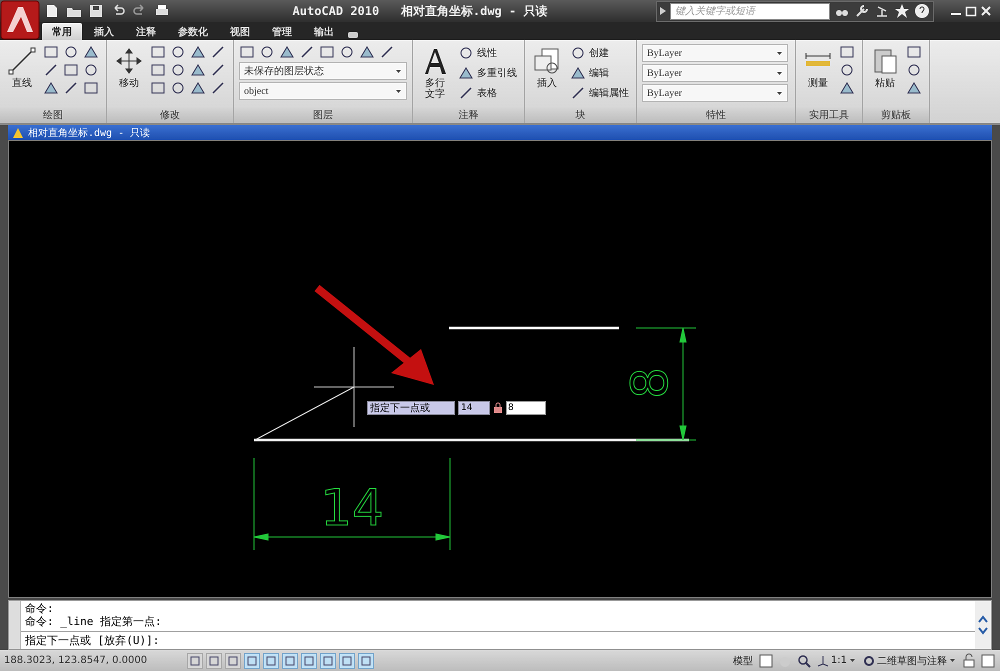 The height and width of the screenshot is (671, 1000). Describe the element at coordinates (829, 115) in the screenshot. I see `panel-title: 实用工具` at that location.